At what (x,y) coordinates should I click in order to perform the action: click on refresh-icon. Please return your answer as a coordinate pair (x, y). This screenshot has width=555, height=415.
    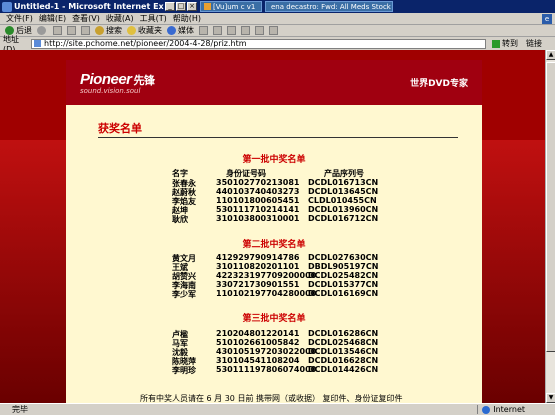
    Looking at the image, I should click on (71, 30).